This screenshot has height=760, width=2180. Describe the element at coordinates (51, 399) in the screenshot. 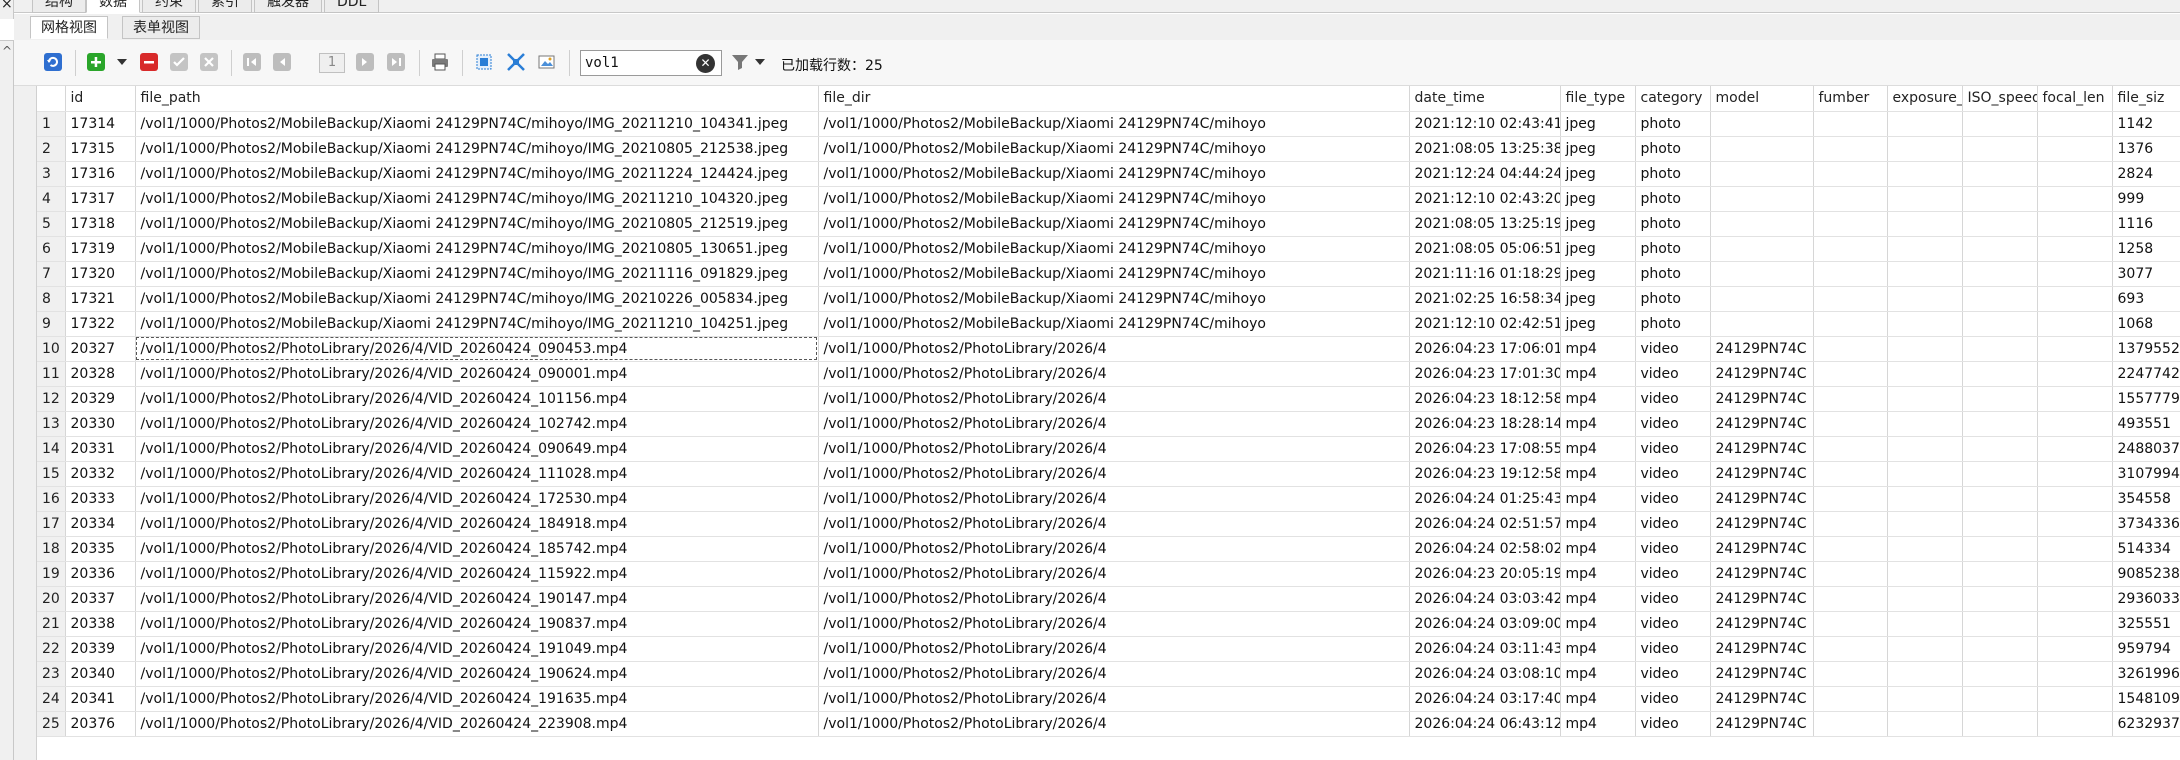

I see `row-number: 12` at that location.